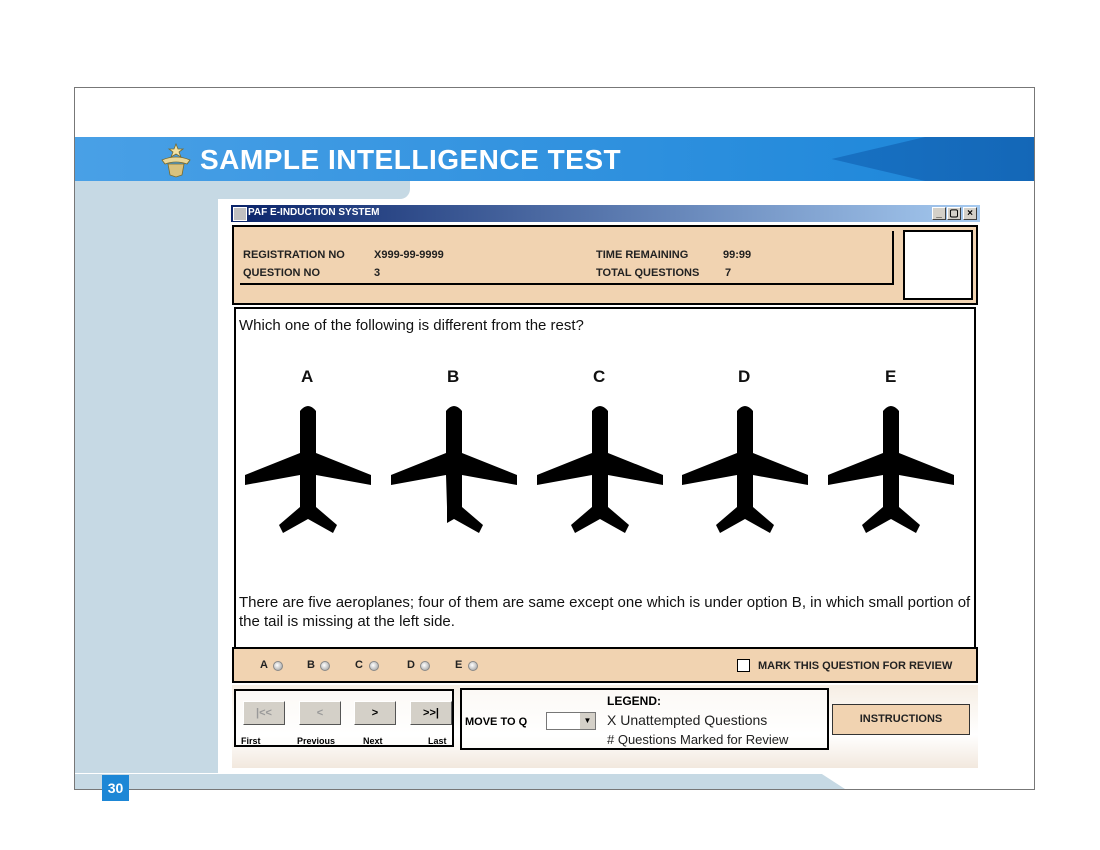  Describe the element at coordinates (425, 666) in the screenshot. I see `answer-radio-d` at that location.